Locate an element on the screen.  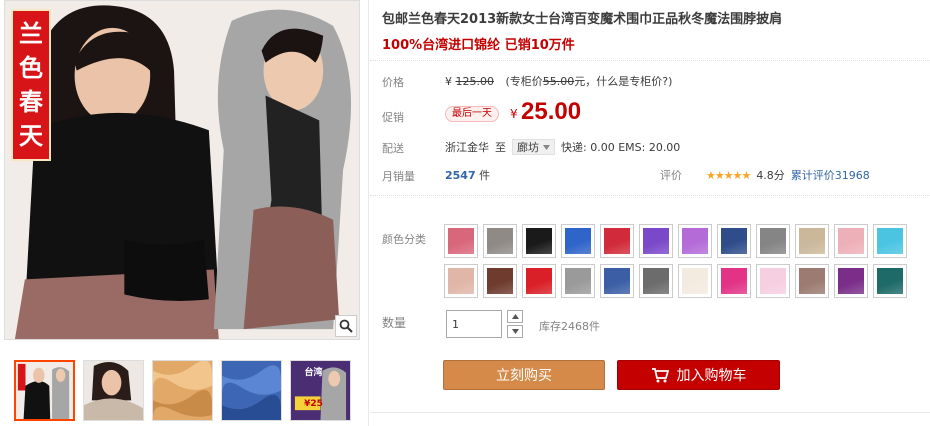
quantity-decrease-button is located at coordinates (515, 331).